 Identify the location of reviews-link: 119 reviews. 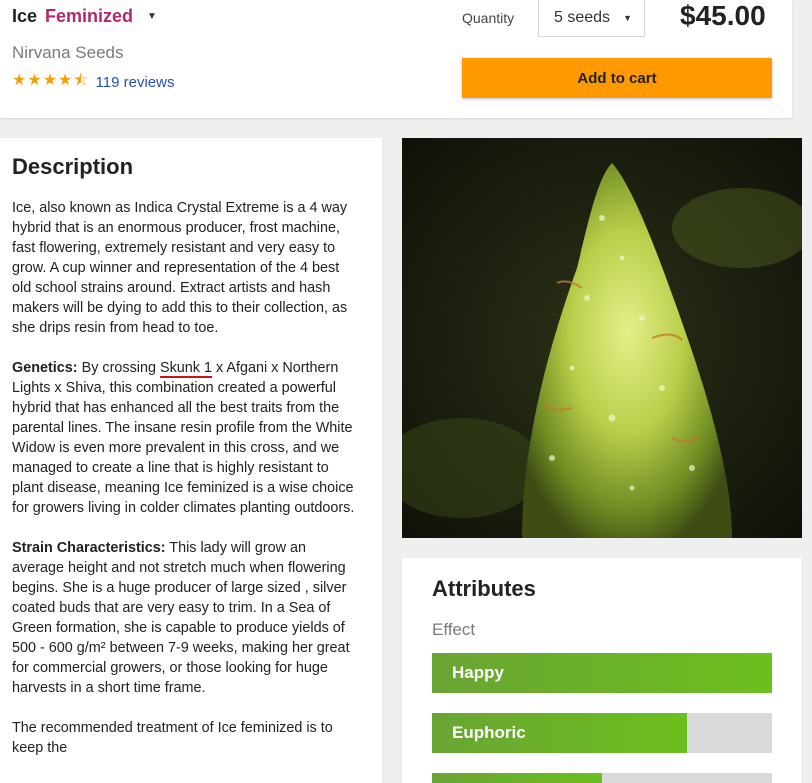
(135, 82).